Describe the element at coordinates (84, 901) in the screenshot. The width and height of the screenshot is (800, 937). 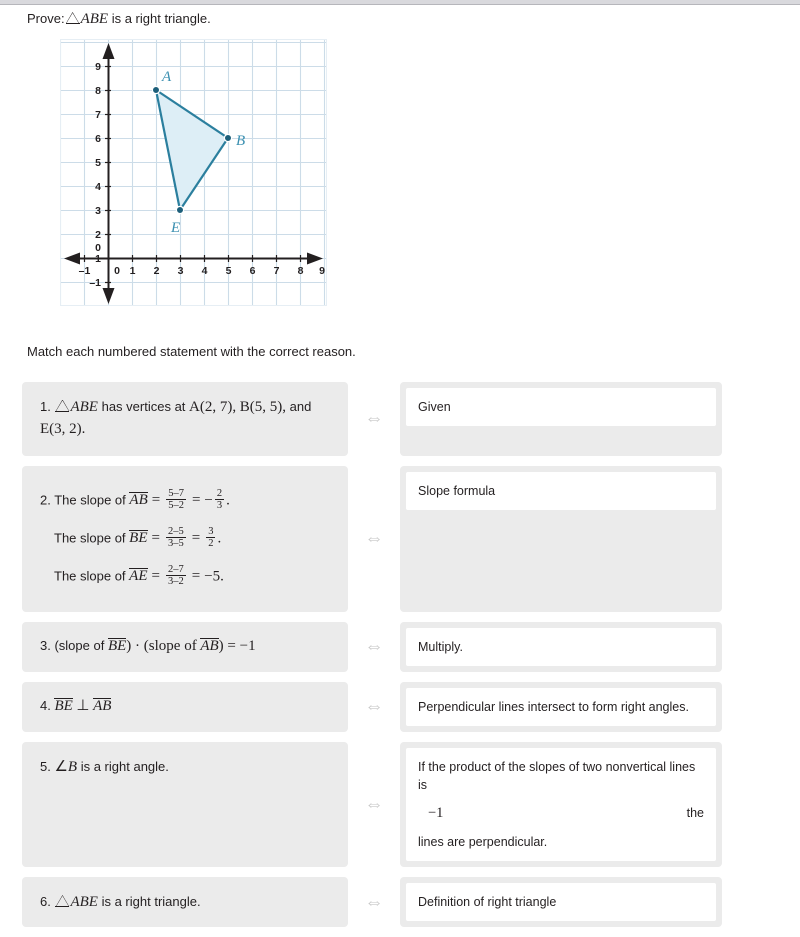
I see `statement-6-triangle: ABE` at that location.